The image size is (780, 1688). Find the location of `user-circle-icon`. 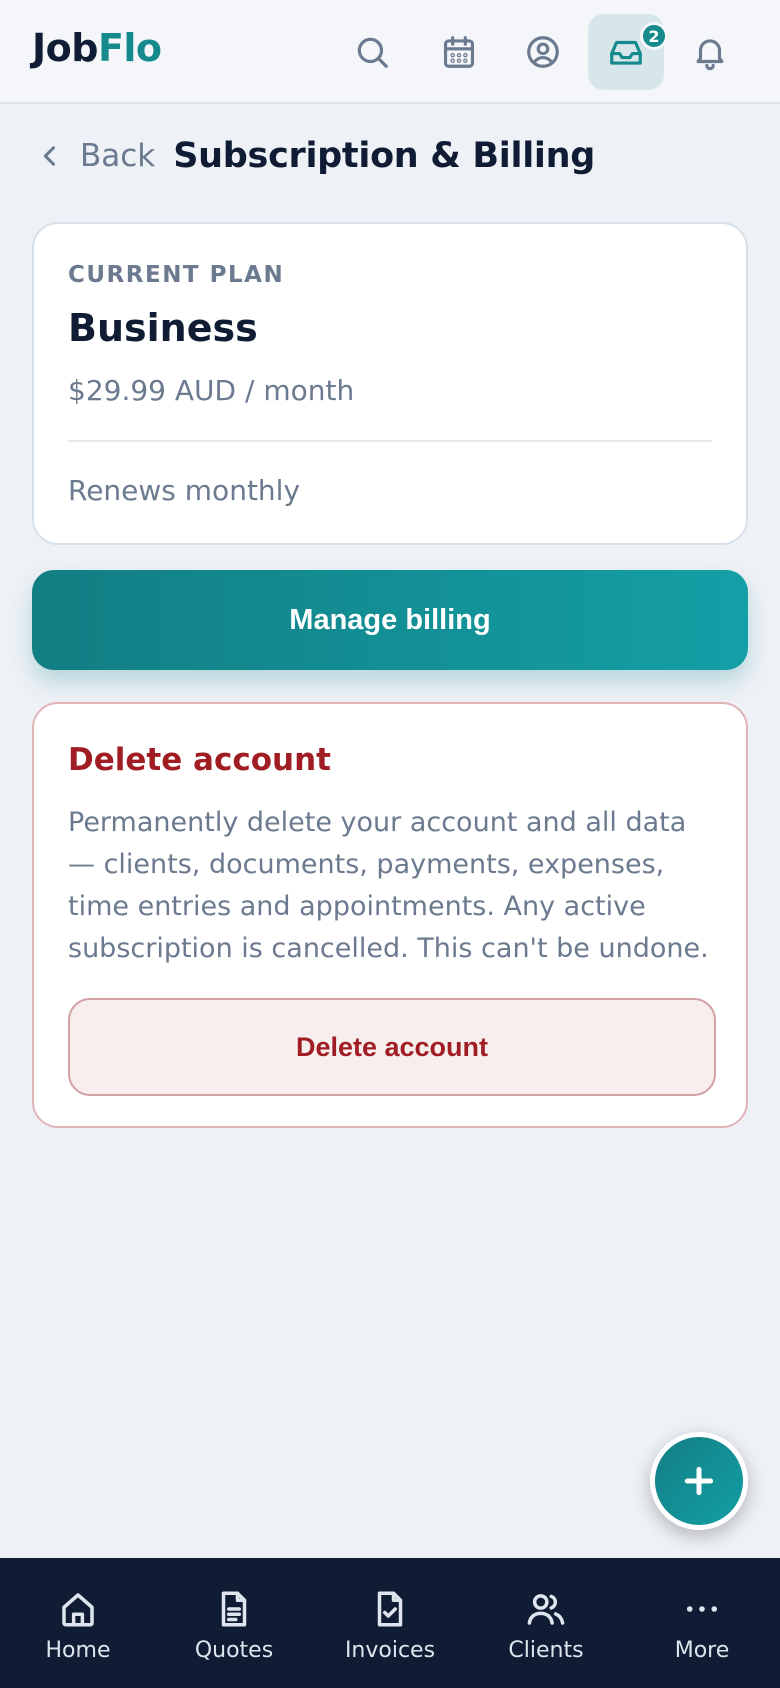

user-circle-icon is located at coordinates (543, 52).